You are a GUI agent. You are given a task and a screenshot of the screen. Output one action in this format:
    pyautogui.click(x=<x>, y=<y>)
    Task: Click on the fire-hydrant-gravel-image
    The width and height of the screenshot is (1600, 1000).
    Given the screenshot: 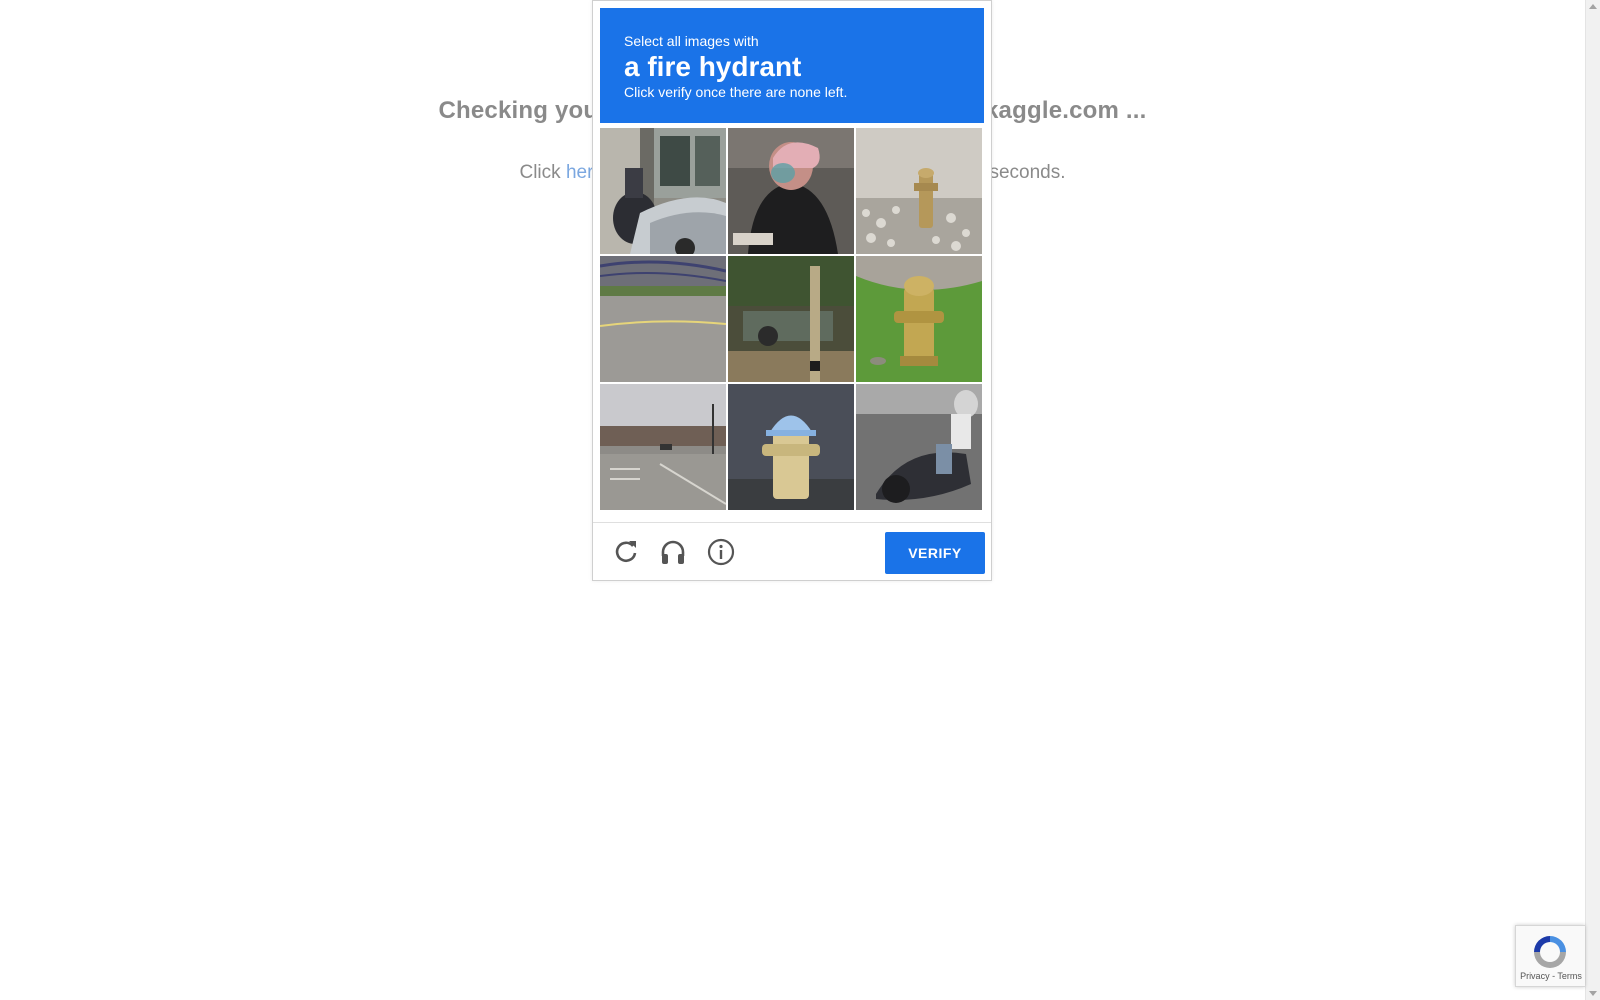 What is the action you would take?
    pyautogui.click(x=919, y=191)
    